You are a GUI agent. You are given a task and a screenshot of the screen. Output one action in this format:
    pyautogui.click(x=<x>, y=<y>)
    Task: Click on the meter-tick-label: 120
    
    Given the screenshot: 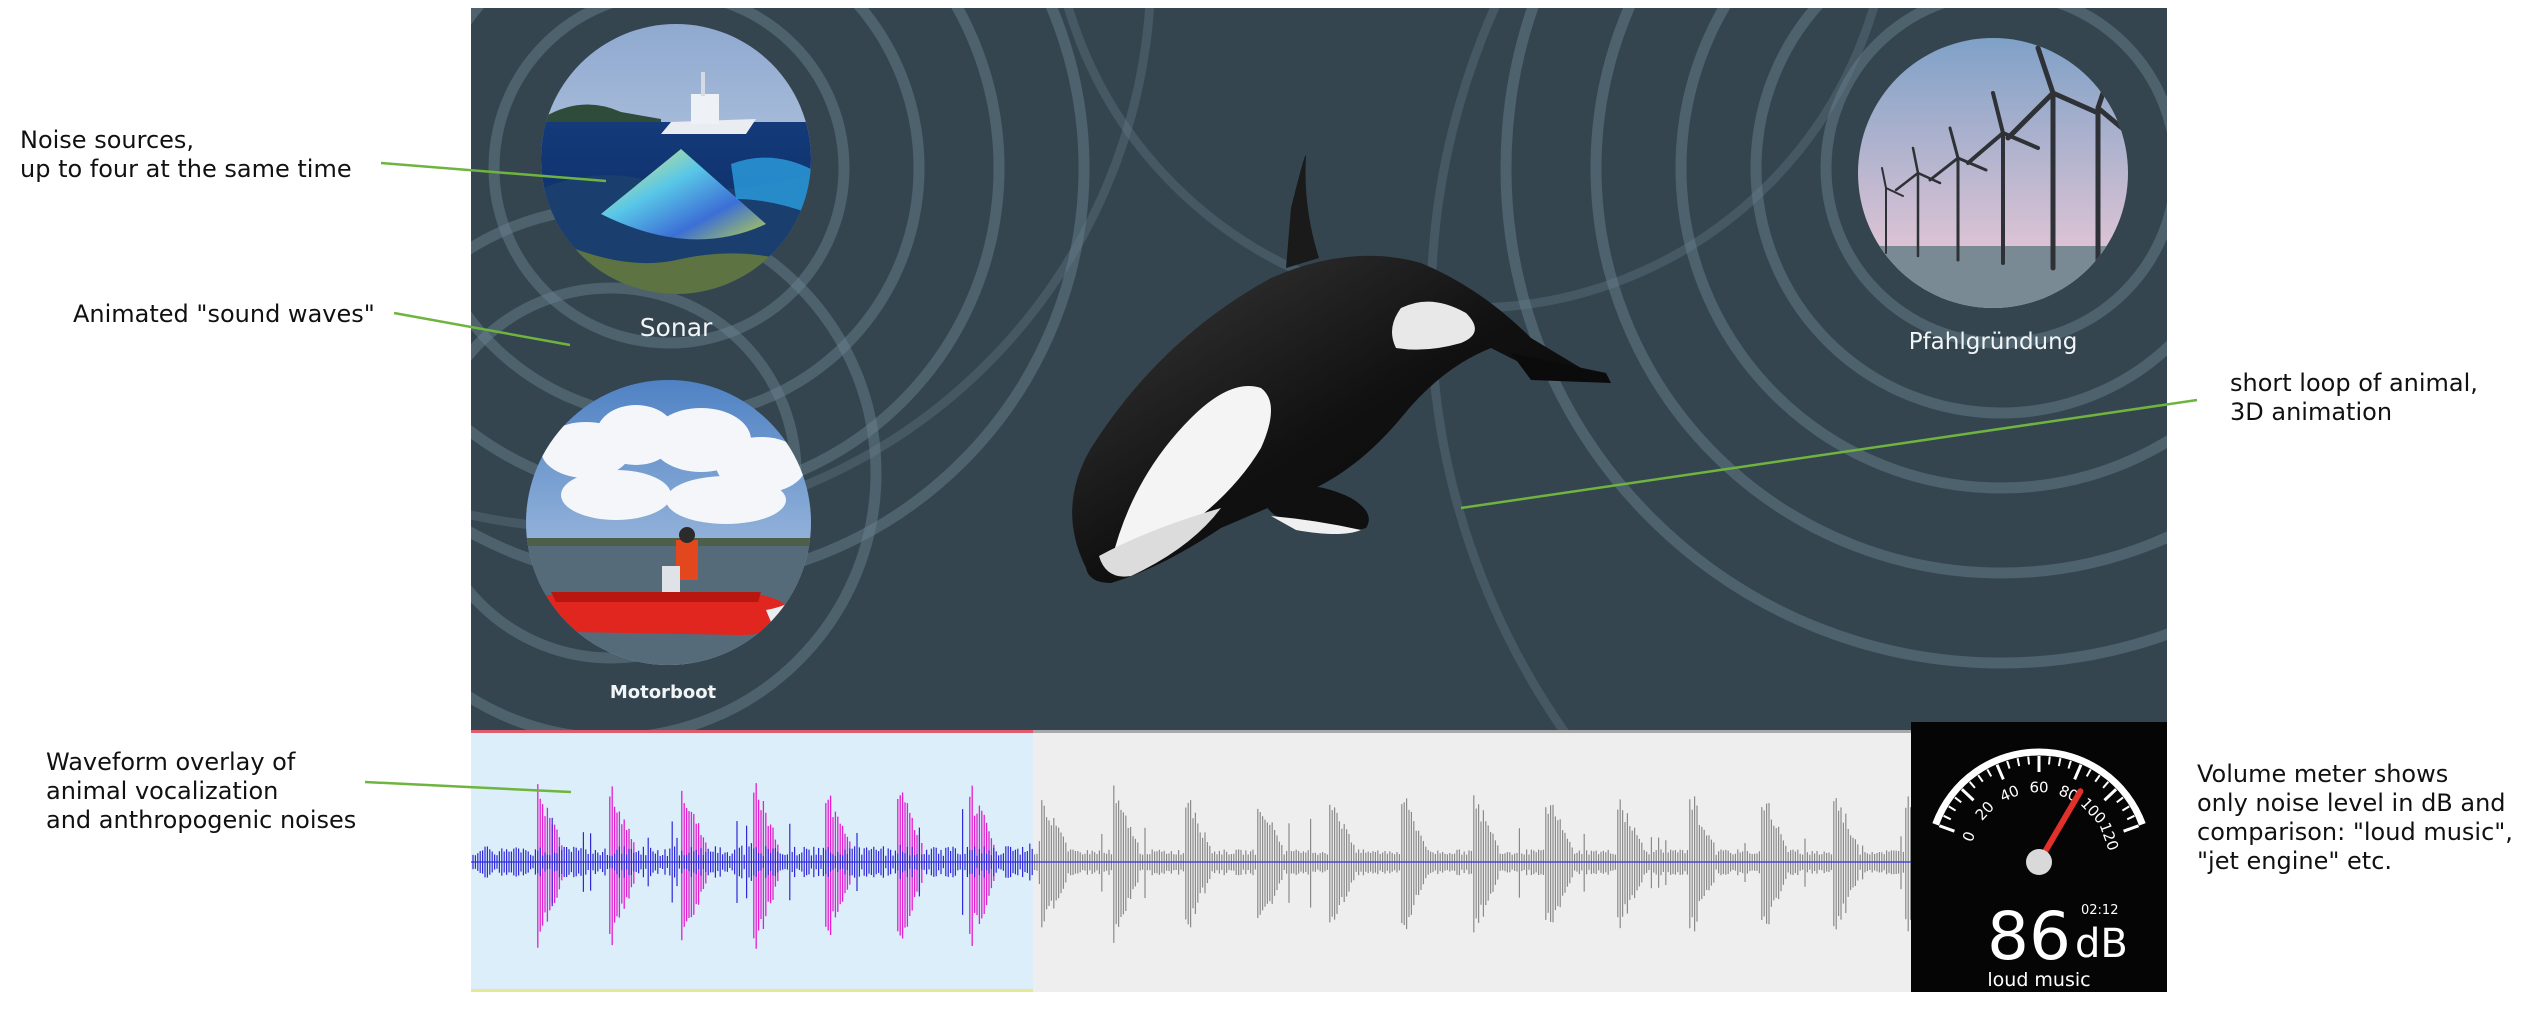 What is the action you would take?
    pyautogui.click(x=2109, y=836)
    